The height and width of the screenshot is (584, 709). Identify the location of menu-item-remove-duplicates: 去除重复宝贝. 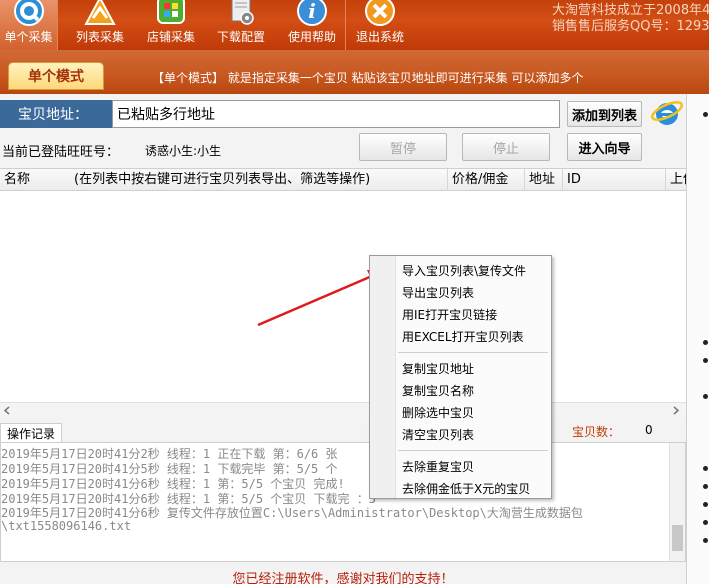
(438, 466).